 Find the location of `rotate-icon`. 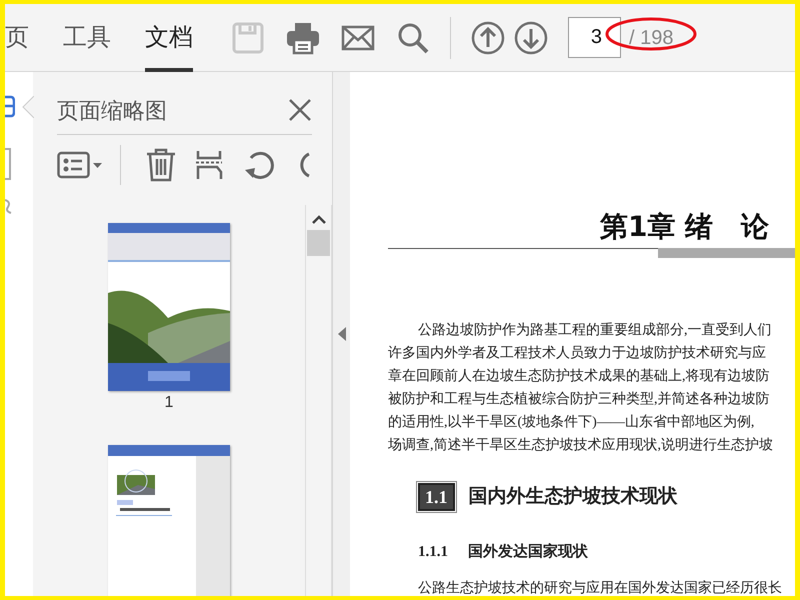

rotate-icon is located at coordinates (260, 165).